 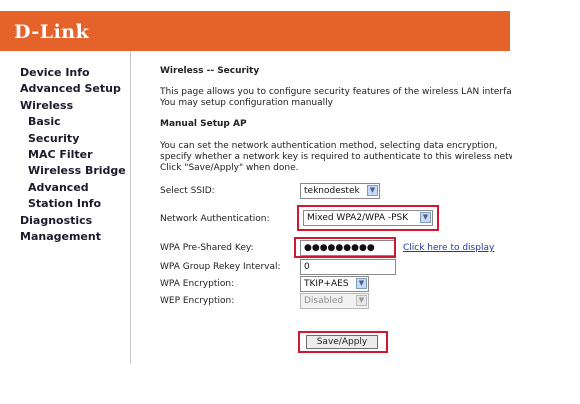 I want to click on nav-advanced-setup: Advanced Setup, so click(x=73, y=89).